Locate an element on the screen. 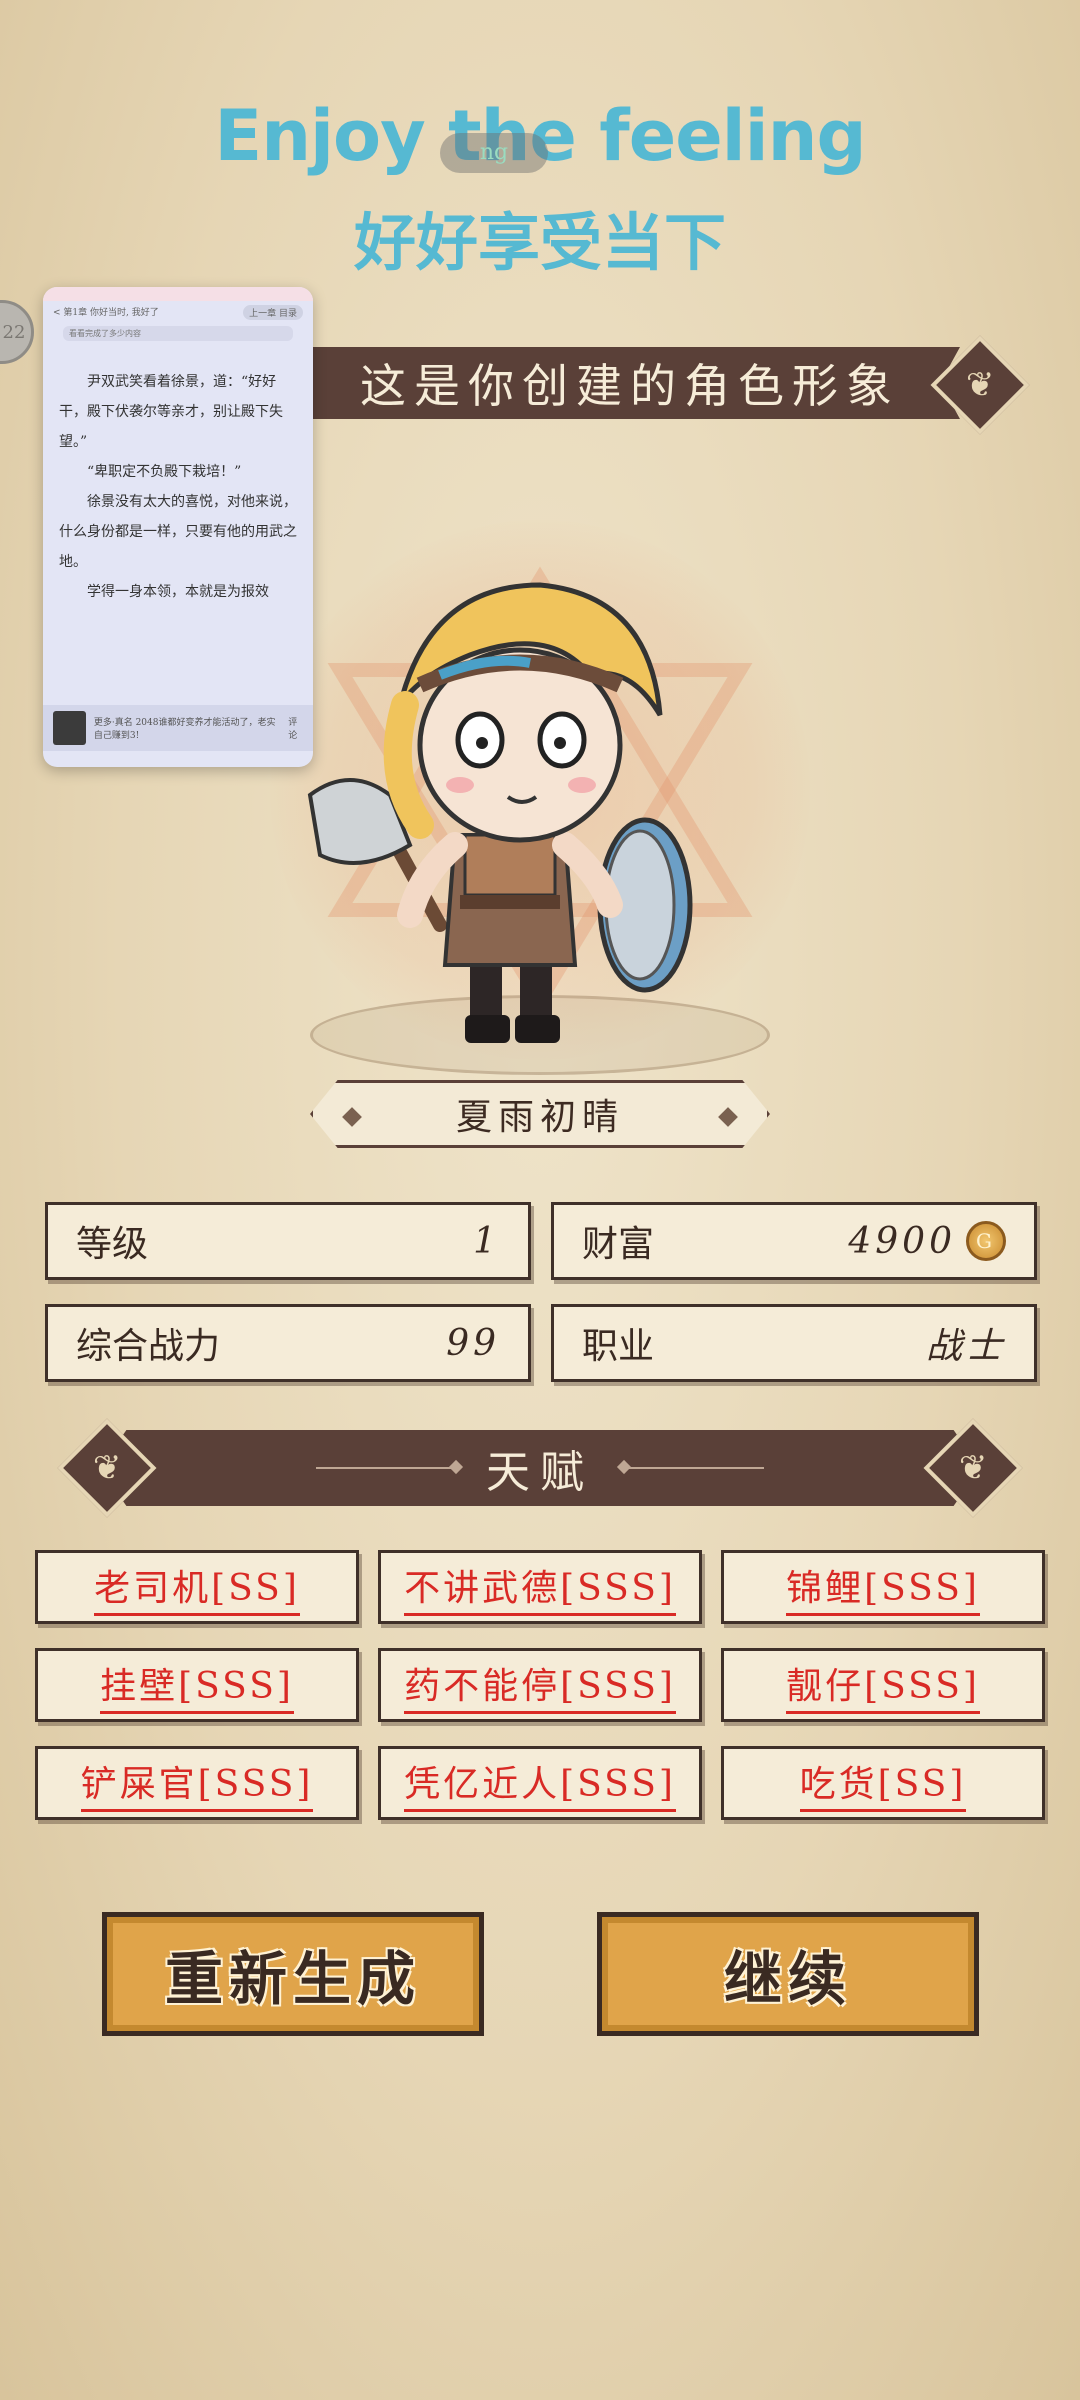 This screenshot has height=2400, width=1080. continue-button: 继续 is located at coordinates (788, 1974).